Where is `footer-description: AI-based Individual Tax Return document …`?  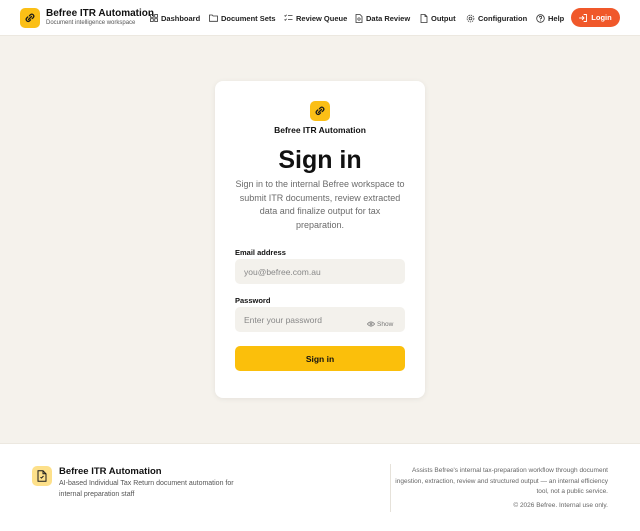 footer-description: AI-based Individual Tax Return document … is located at coordinates (146, 489).